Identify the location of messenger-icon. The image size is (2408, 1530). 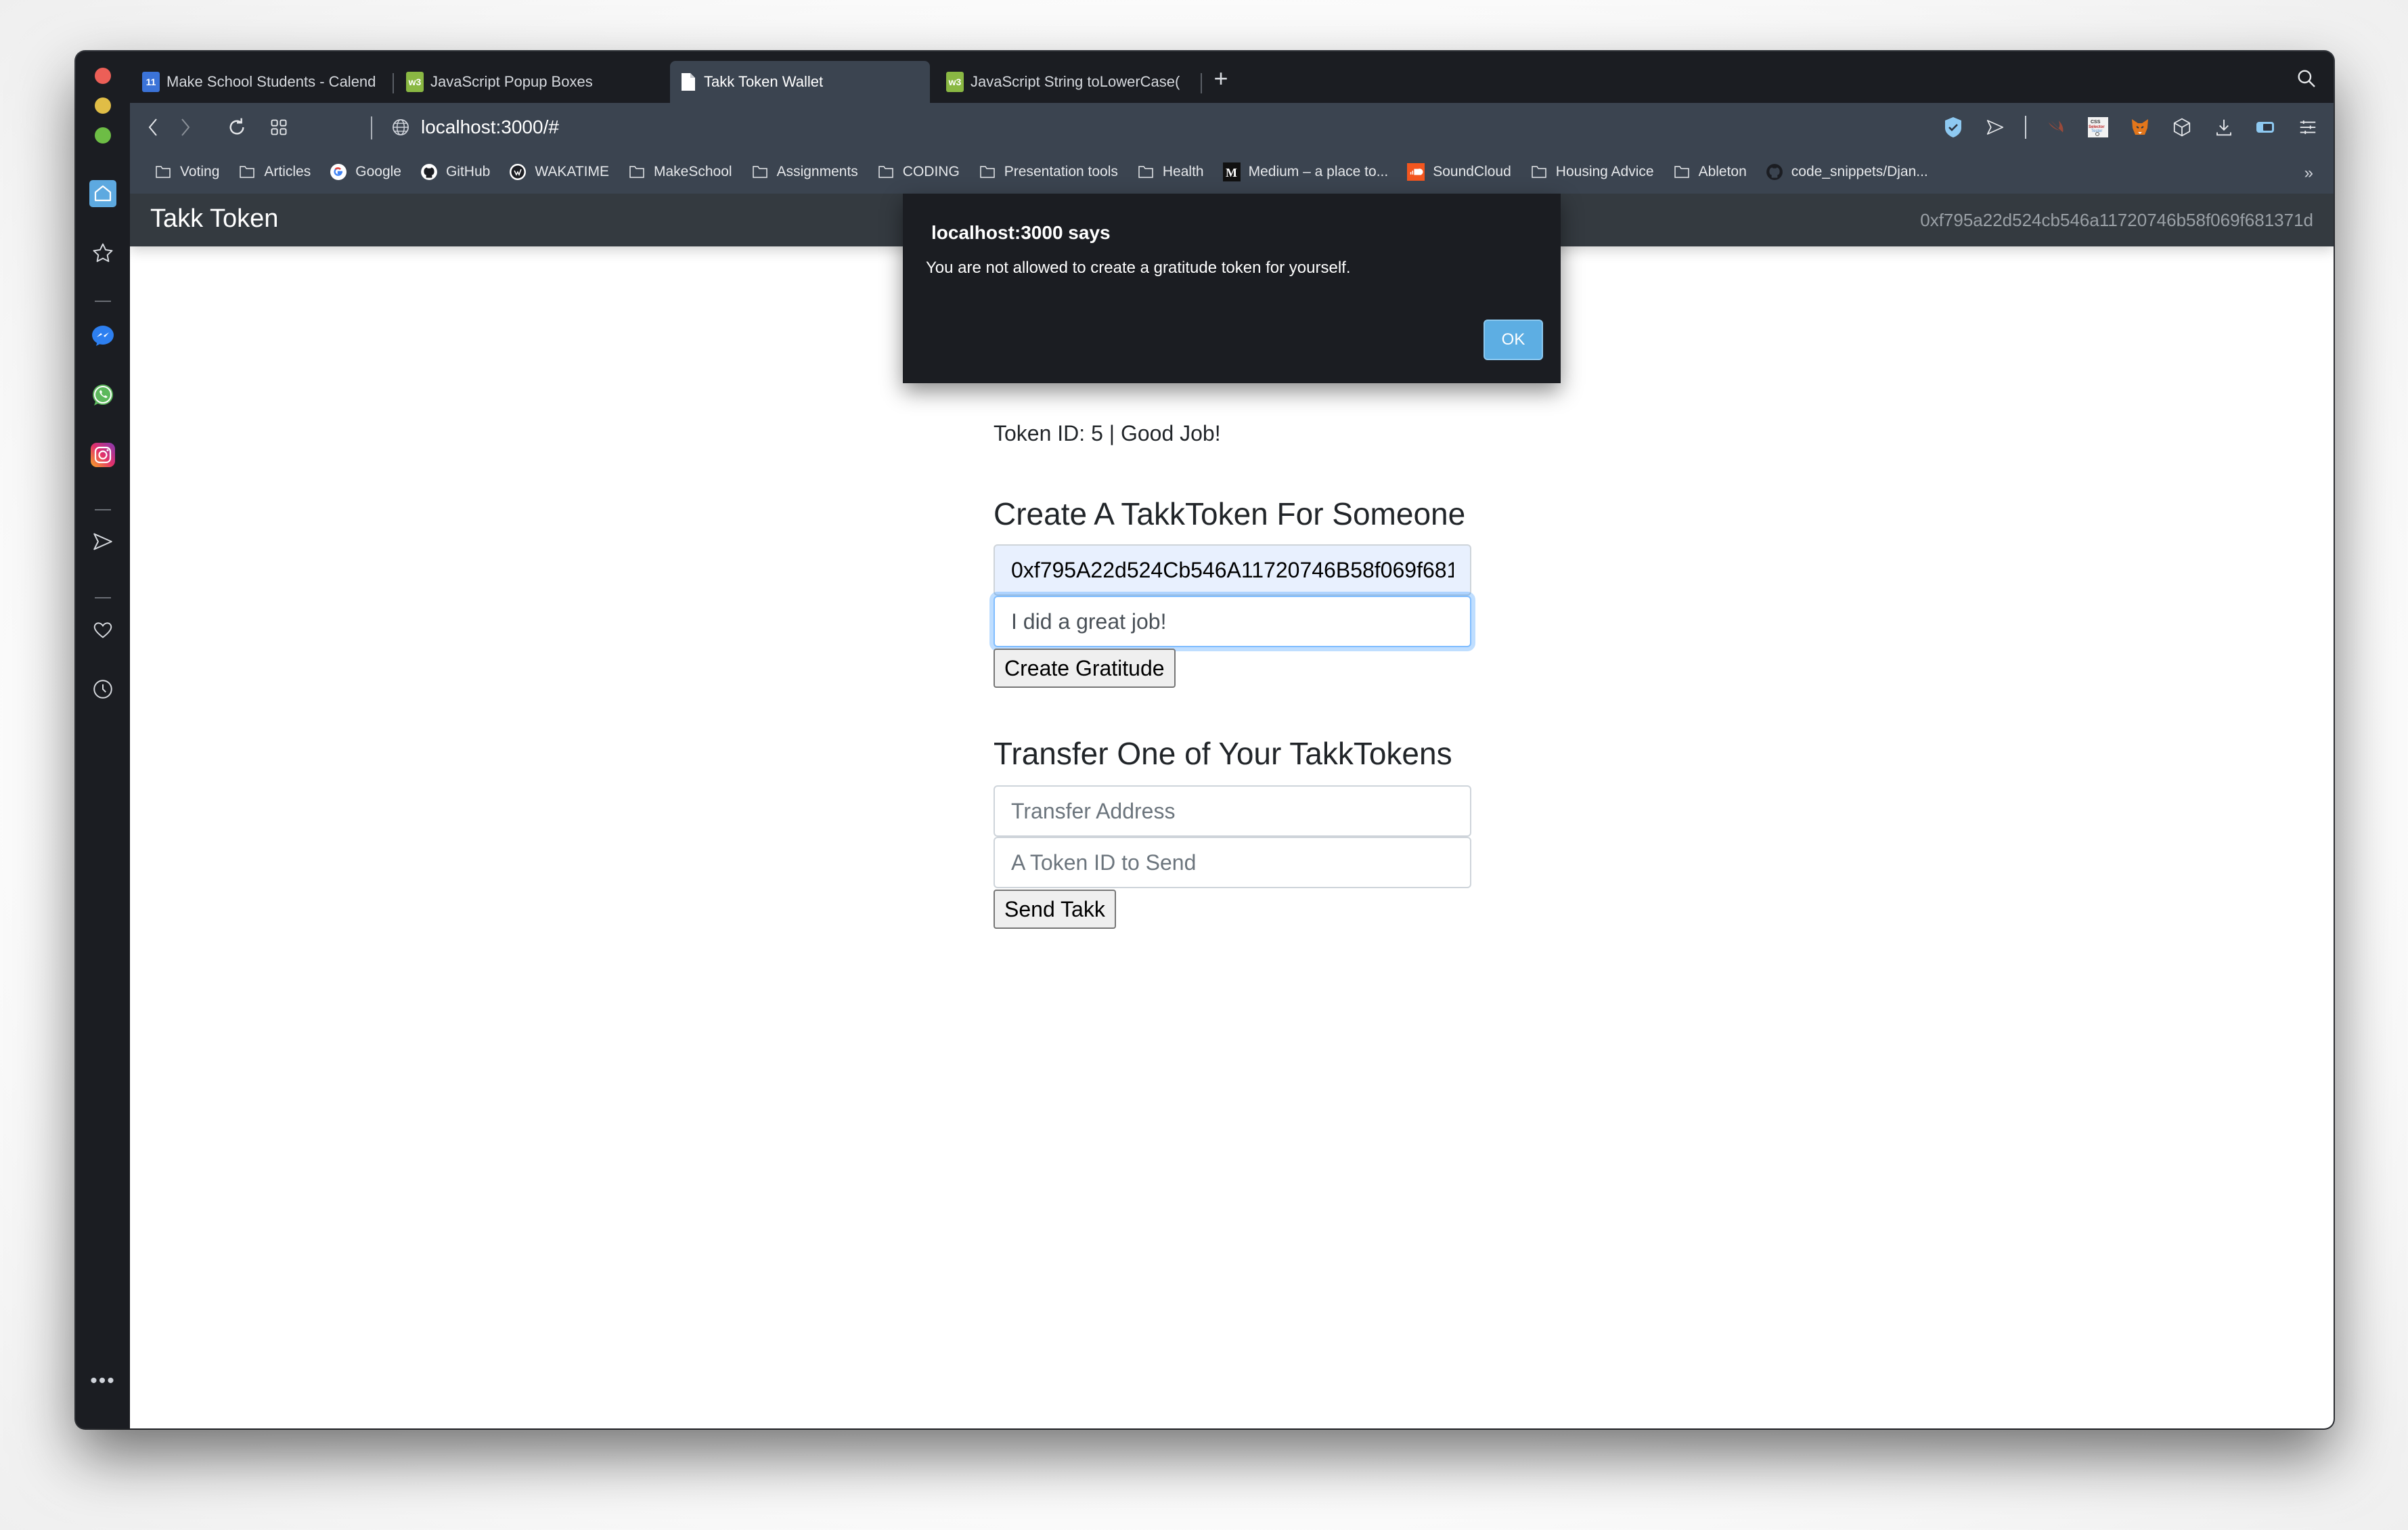
(103, 336).